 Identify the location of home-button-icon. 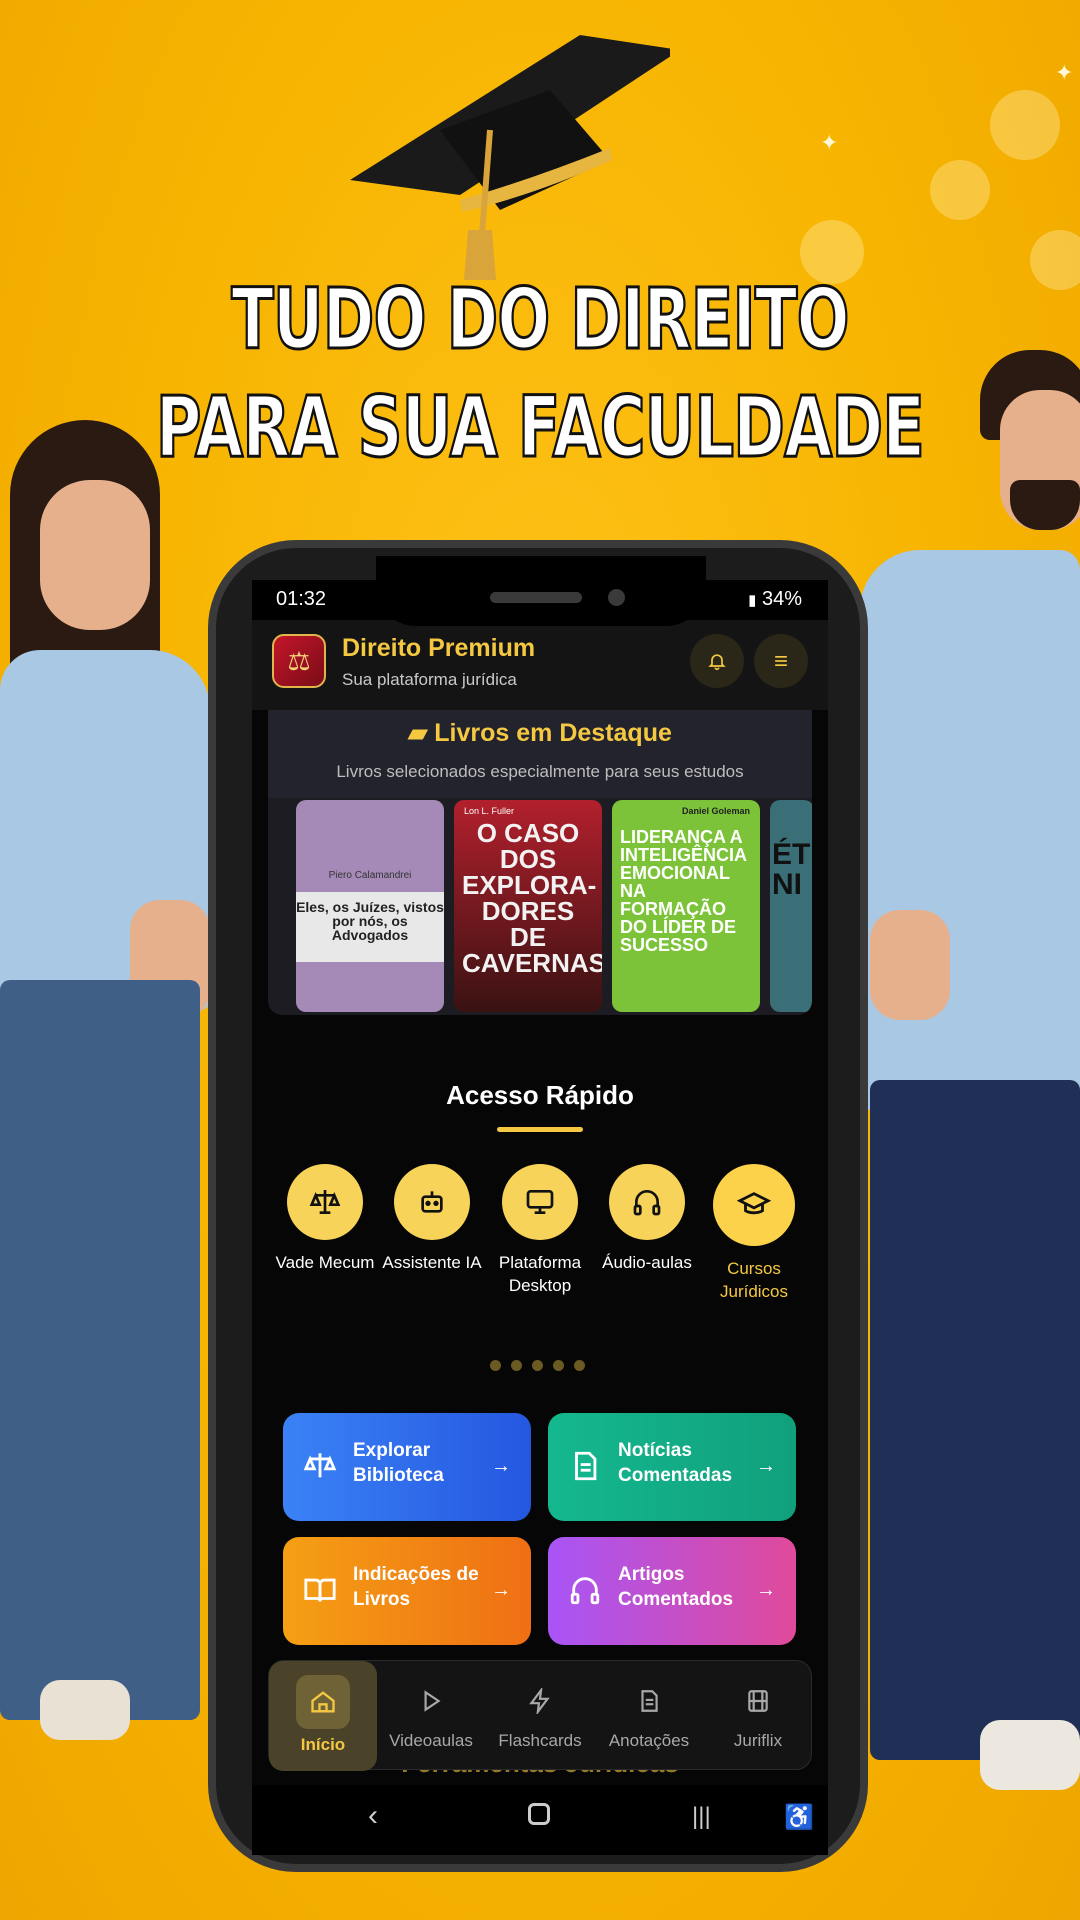
(539, 1814).